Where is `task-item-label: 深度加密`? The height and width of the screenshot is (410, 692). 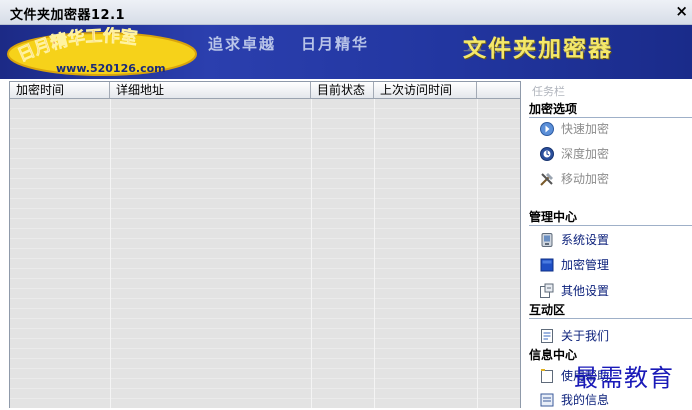
task-item-label: 深度加密 is located at coordinates (585, 154).